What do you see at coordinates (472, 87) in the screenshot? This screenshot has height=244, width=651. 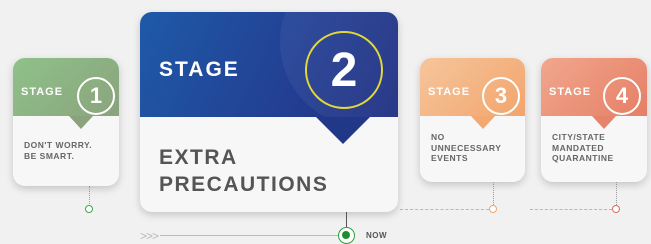 I see `stage-header: STAGE 3` at bounding box center [472, 87].